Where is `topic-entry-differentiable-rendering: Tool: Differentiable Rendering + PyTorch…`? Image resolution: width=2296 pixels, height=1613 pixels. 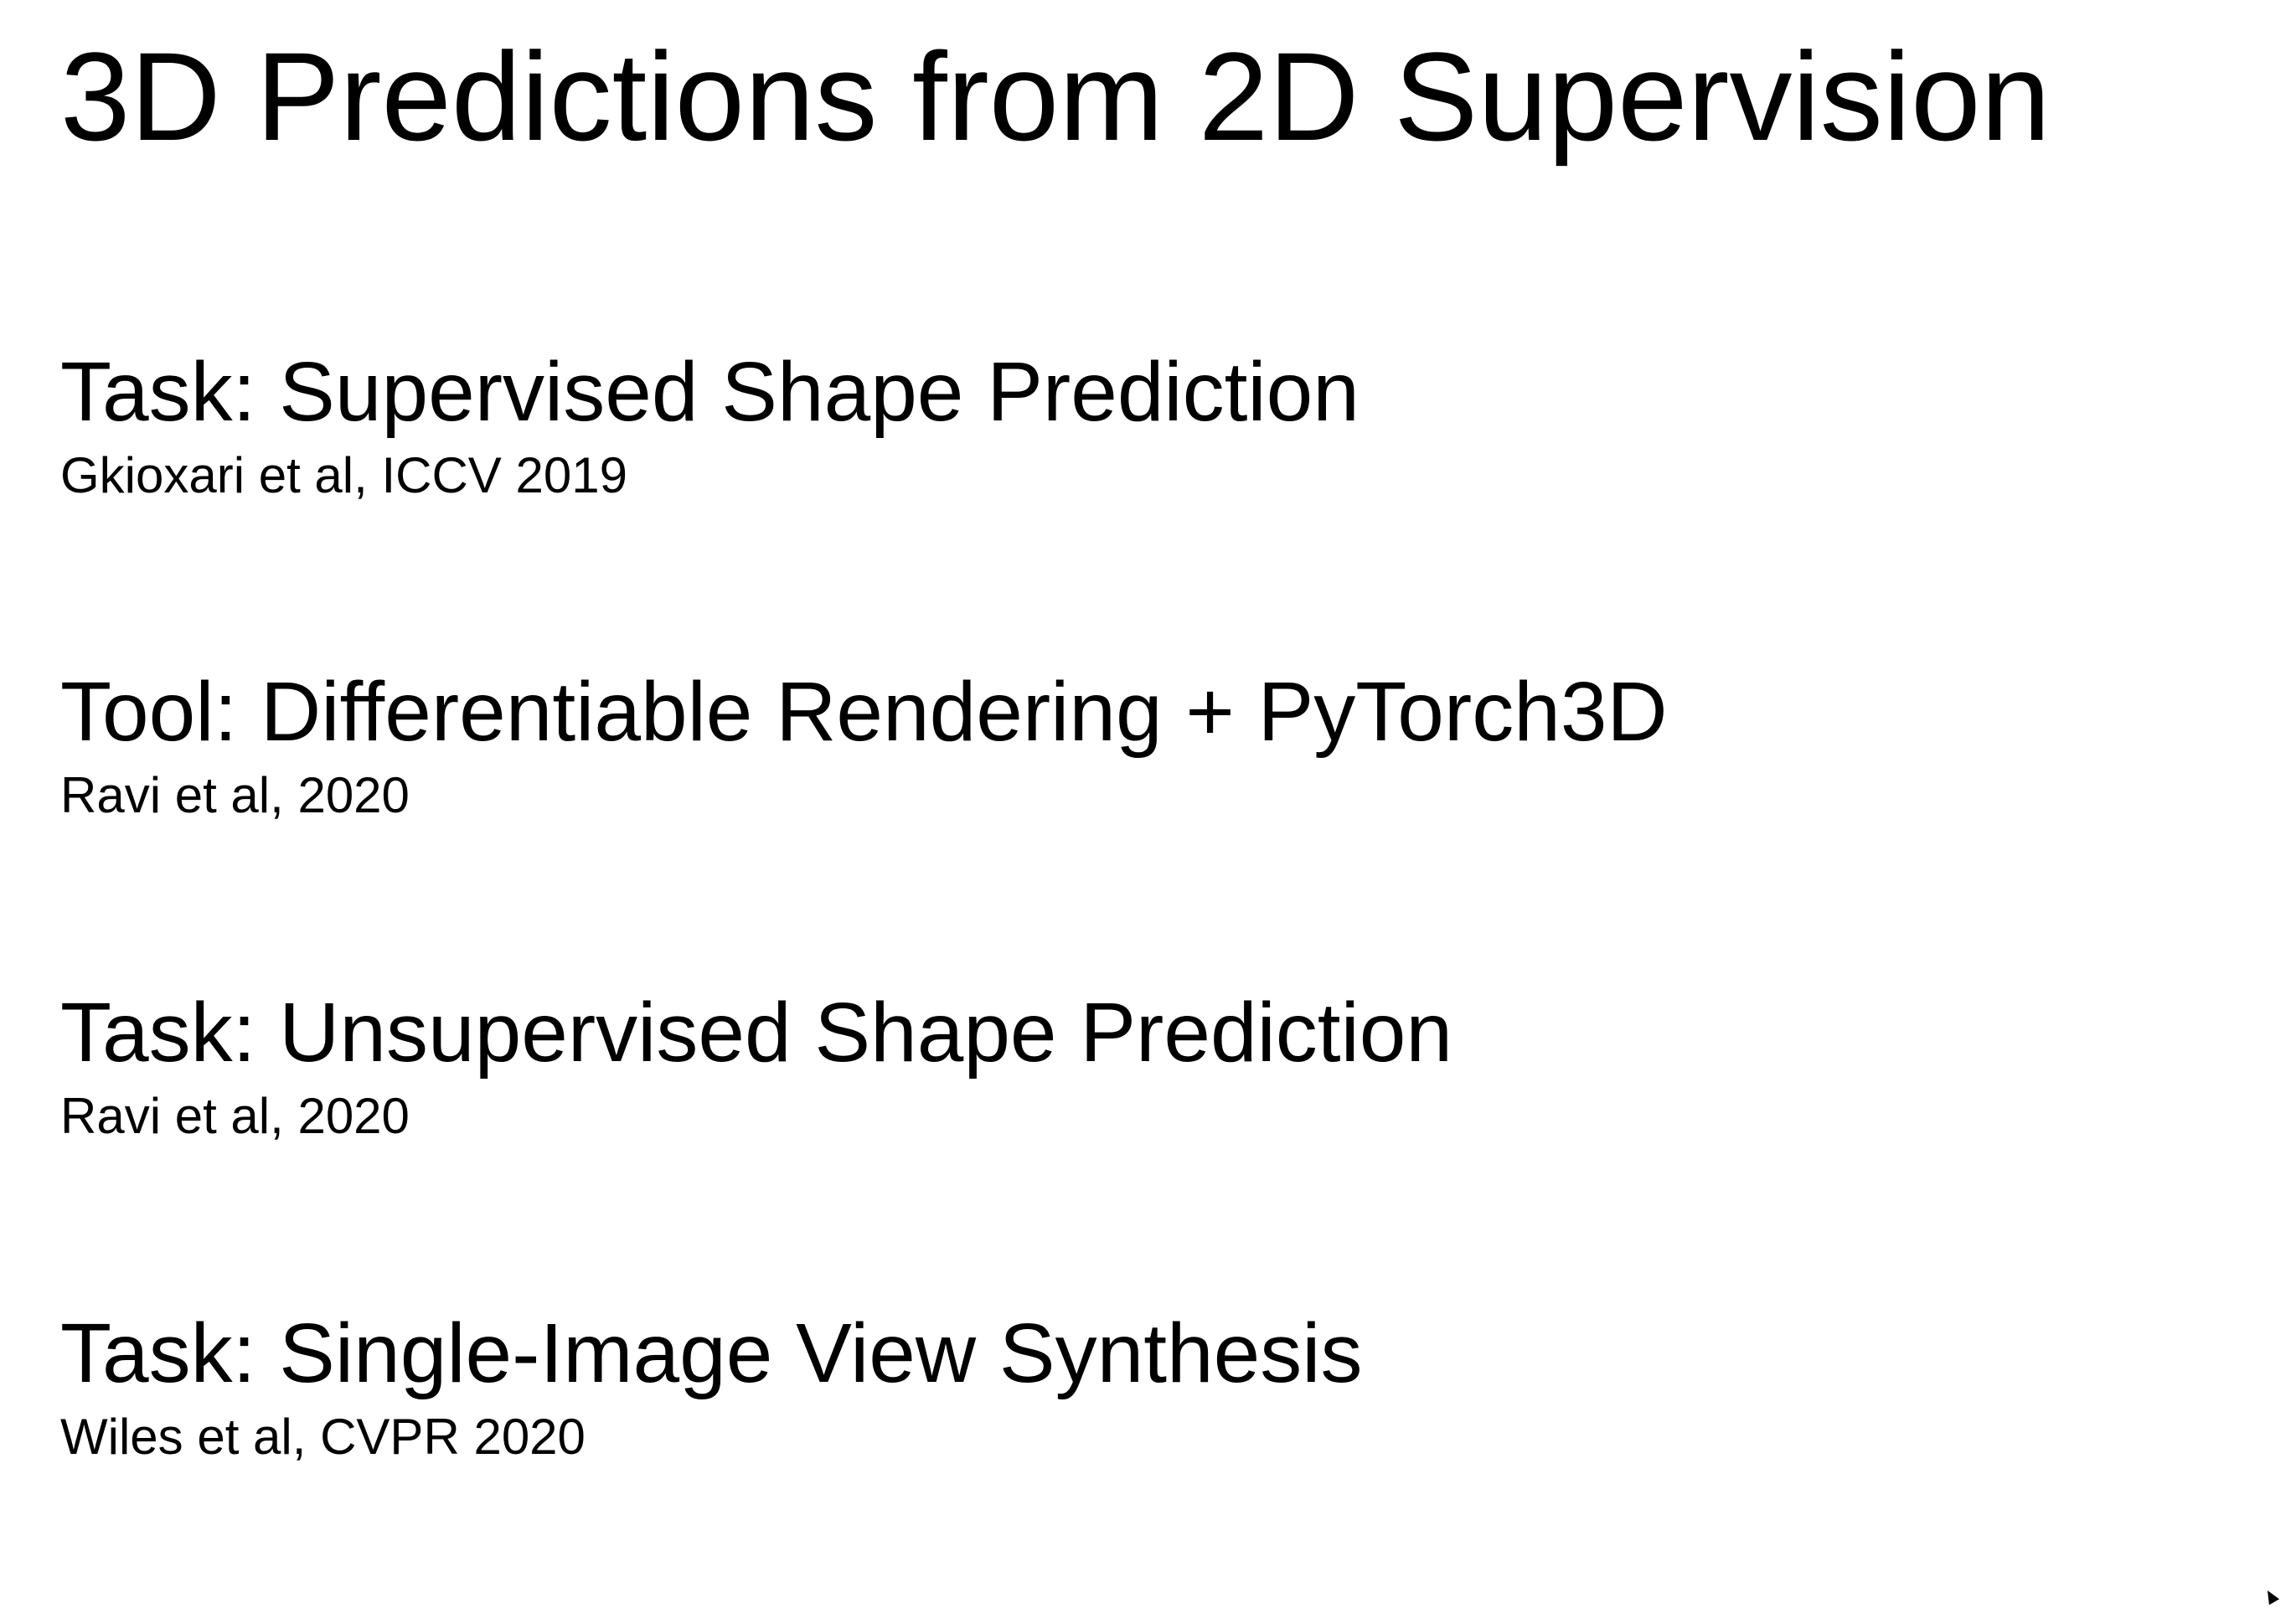
topic-entry-differentiable-rendering: Tool: Differentiable Rendering + PyTorch… is located at coordinates (864, 745).